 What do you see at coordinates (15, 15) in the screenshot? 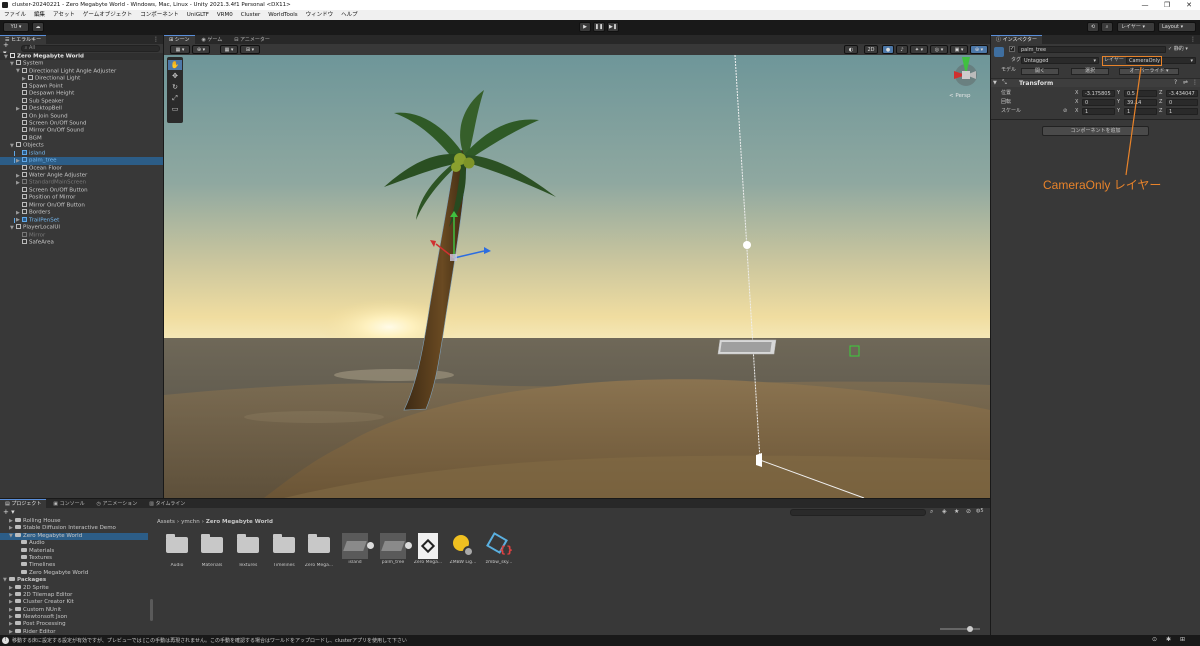
I see `menu-file: ファイル` at bounding box center [15, 15].